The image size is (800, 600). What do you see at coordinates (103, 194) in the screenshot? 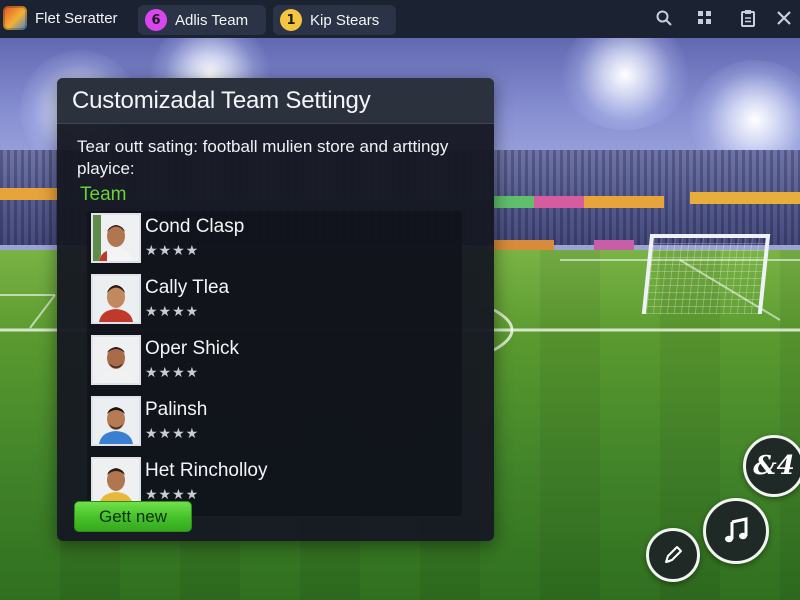
I see `team-section-label: Team` at bounding box center [103, 194].